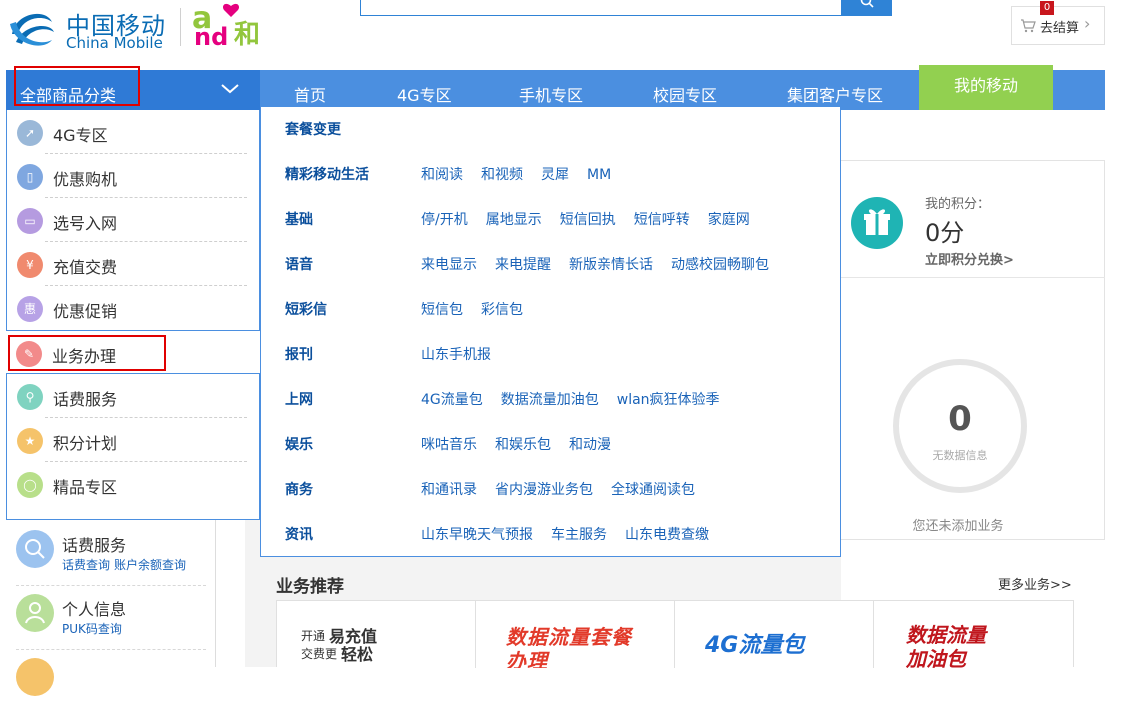 The height and width of the screenshot is (714, 1124). Describe the element at coordinates (550, 399) in the screenshot. I see `submenu-link: 数据流量加油包` at that location.